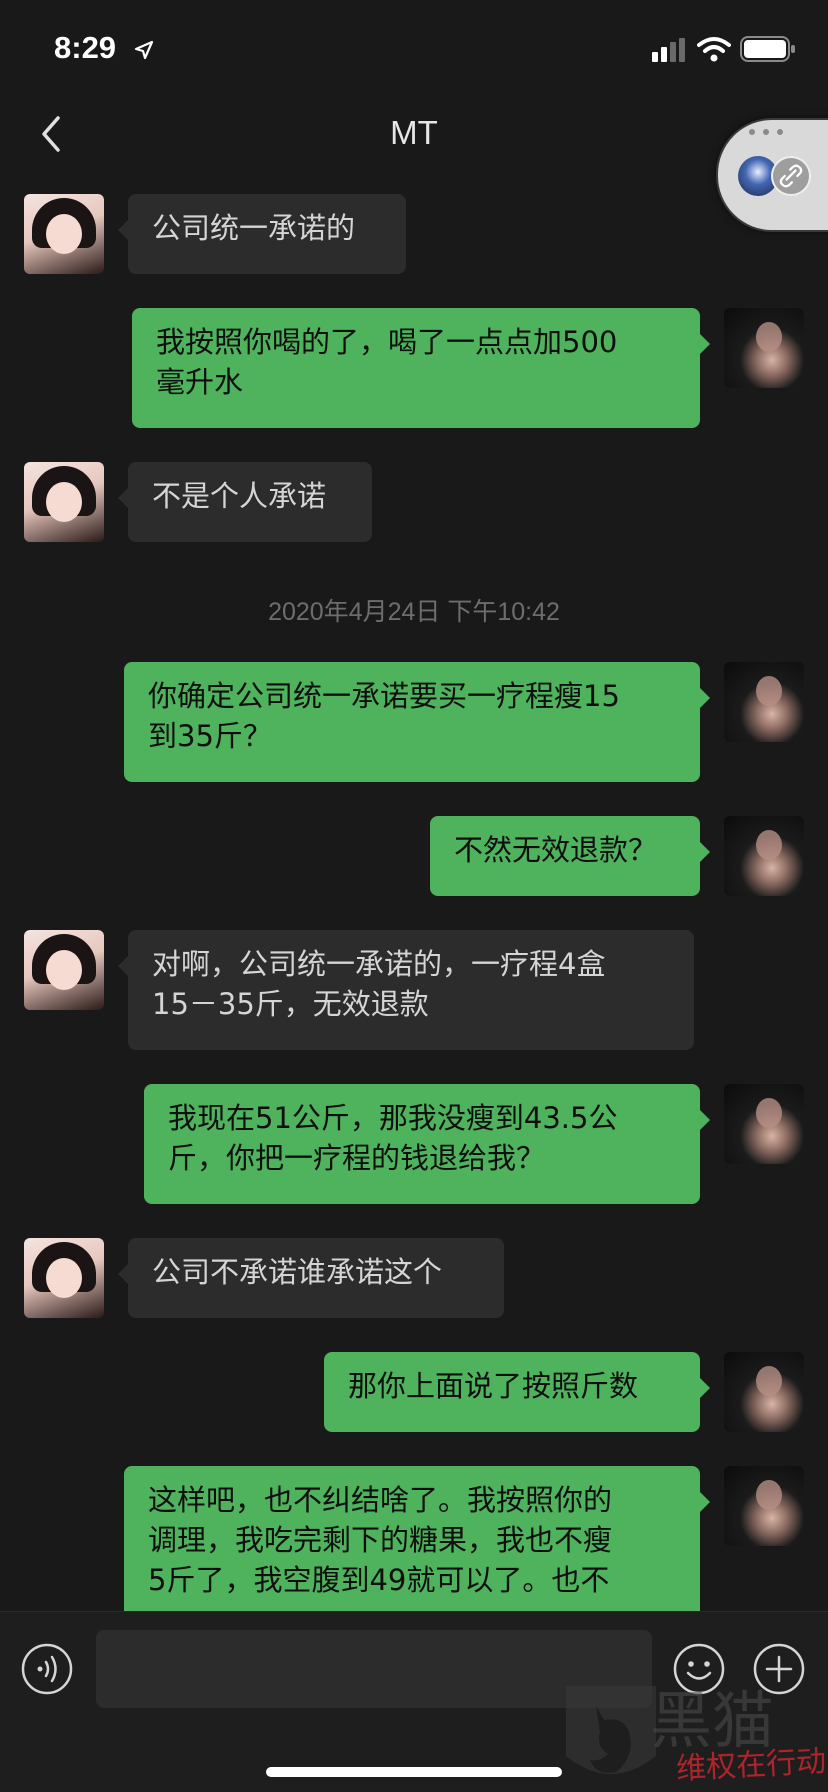  What do you see at coordinates (751, 1765) in the screenshot?
I see `watermark-caption: 维权在行动` at bounding box center [751, 1765].